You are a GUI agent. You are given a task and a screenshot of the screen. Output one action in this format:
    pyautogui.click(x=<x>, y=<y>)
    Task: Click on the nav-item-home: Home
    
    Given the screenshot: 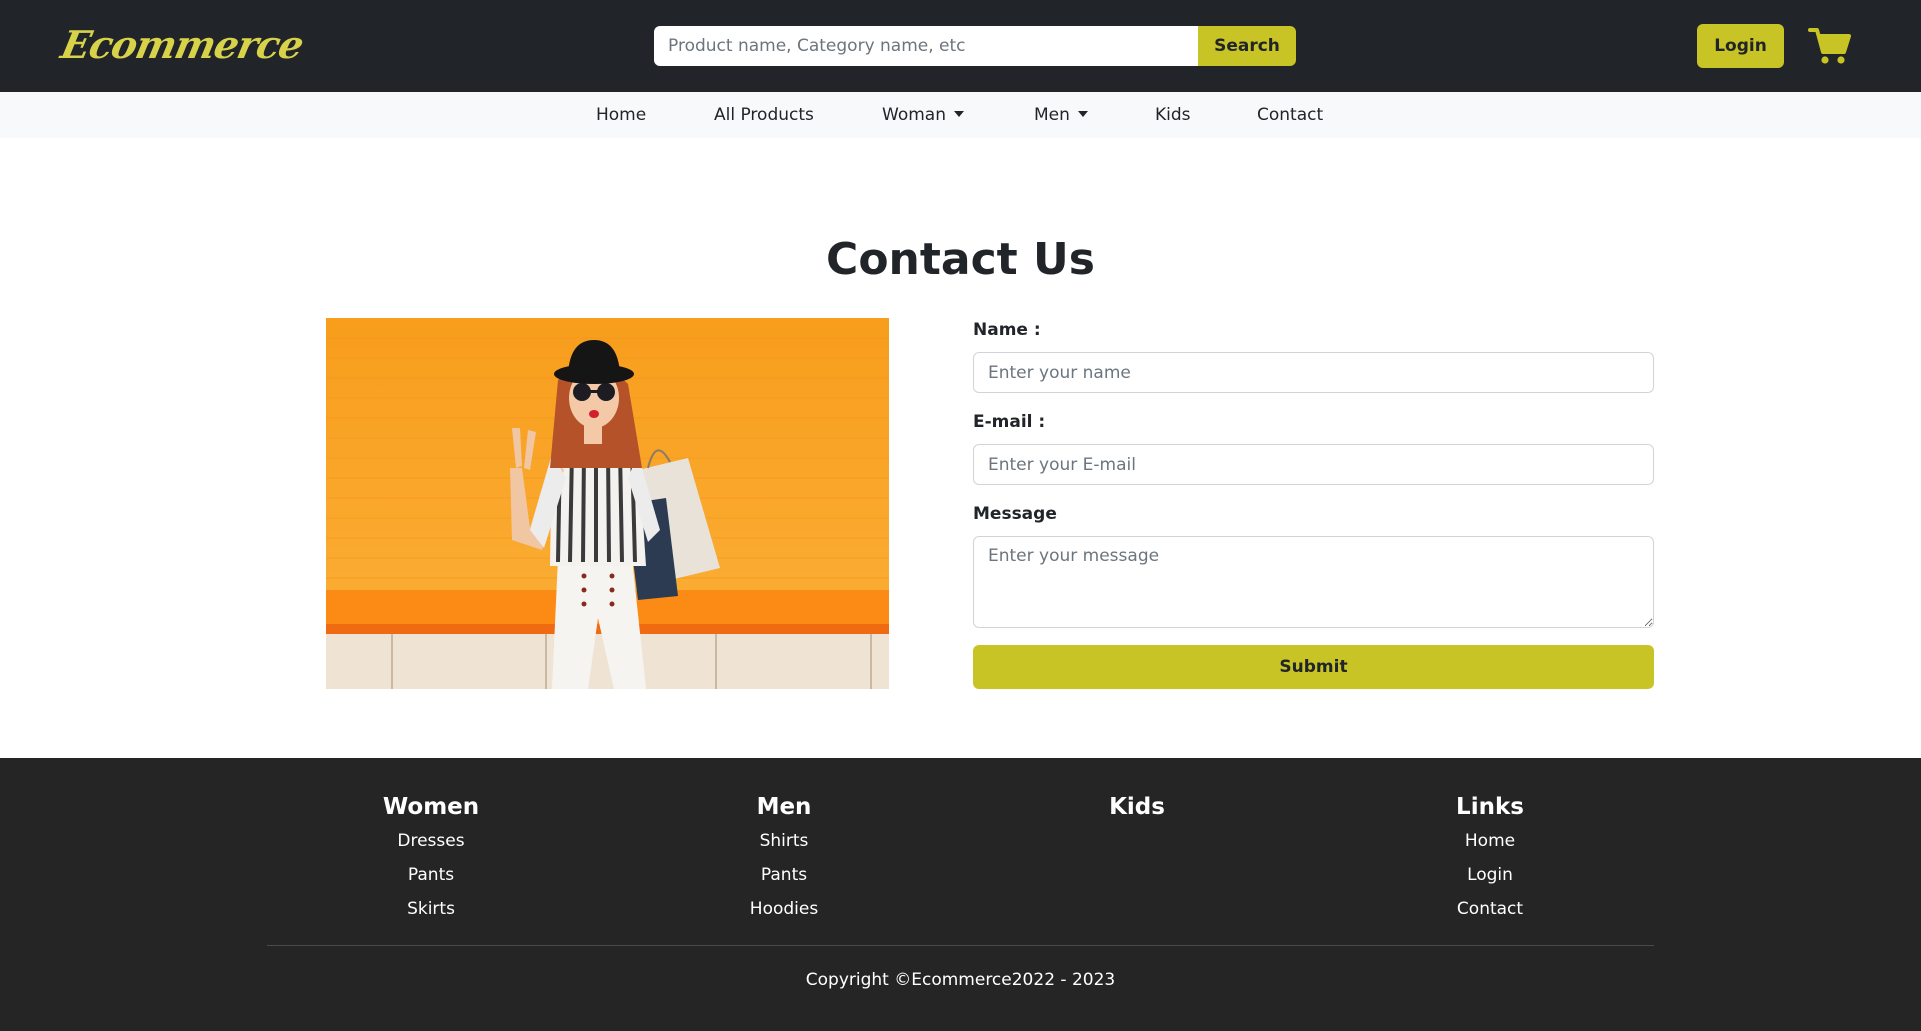 What is the action you would take?
    pyautogui.click(x=621, y=115)
    